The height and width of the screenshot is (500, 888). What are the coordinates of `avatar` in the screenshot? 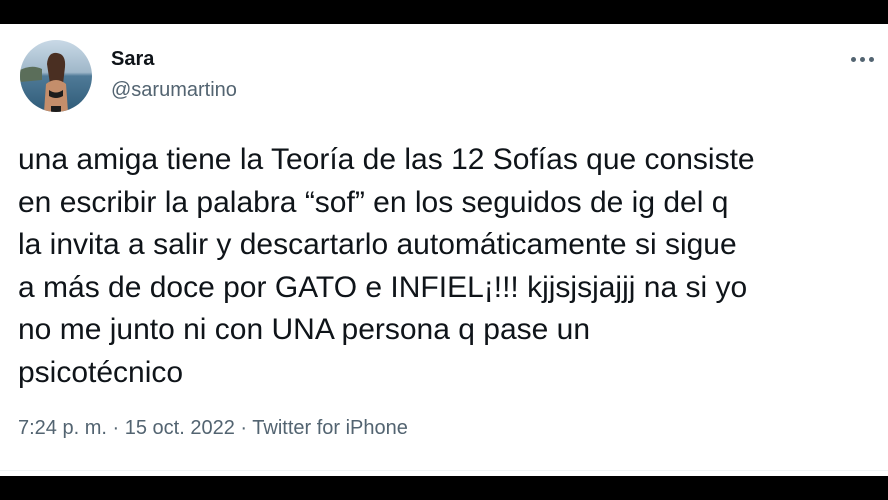 It's located at (56, 76).